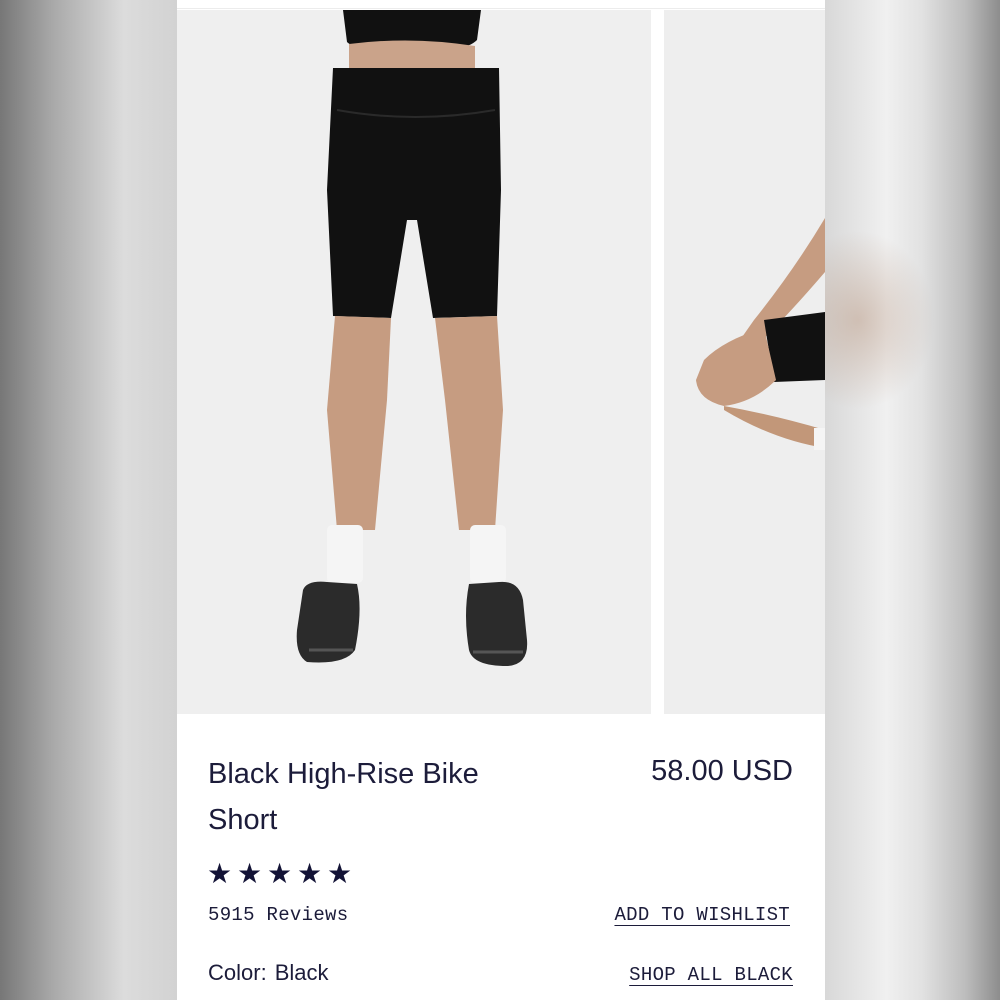  Describe the element at coordinates (501, 4) in the screenshot. I see `top-strip` at that location.